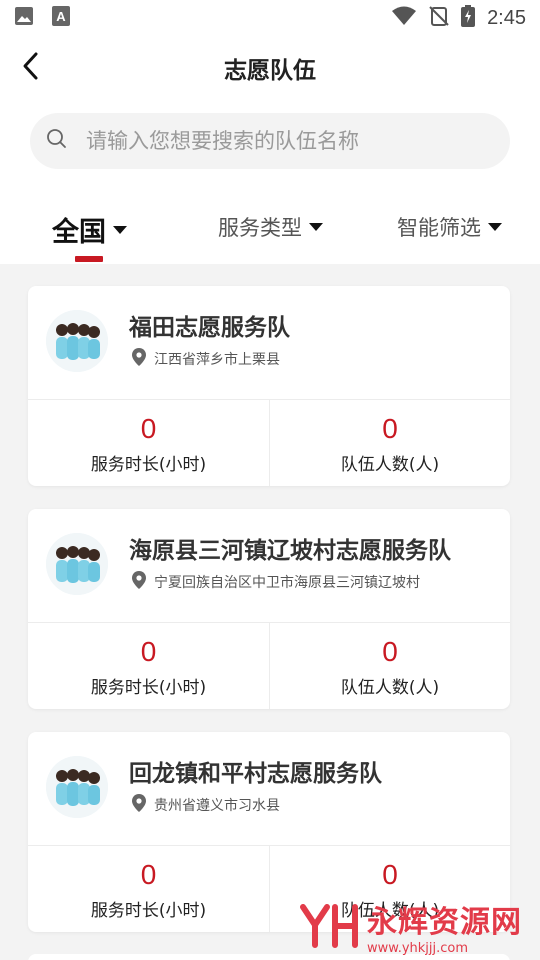 Image resolution: width=540 pixels, height=960 pixels. I want to click on image-icon, so click(24, 18).